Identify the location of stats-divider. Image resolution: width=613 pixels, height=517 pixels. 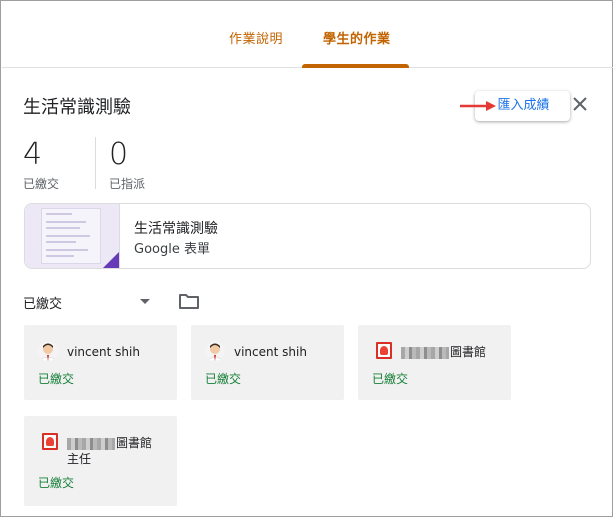
(95, 163).